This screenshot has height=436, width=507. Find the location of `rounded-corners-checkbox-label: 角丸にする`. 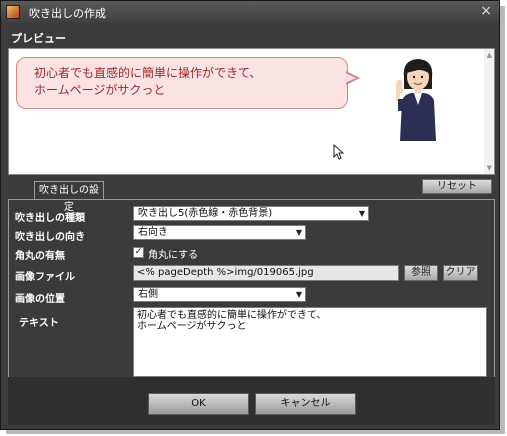

rounded-corners-checkbox-label: 角丸にする is located at coordinates (173, 253).